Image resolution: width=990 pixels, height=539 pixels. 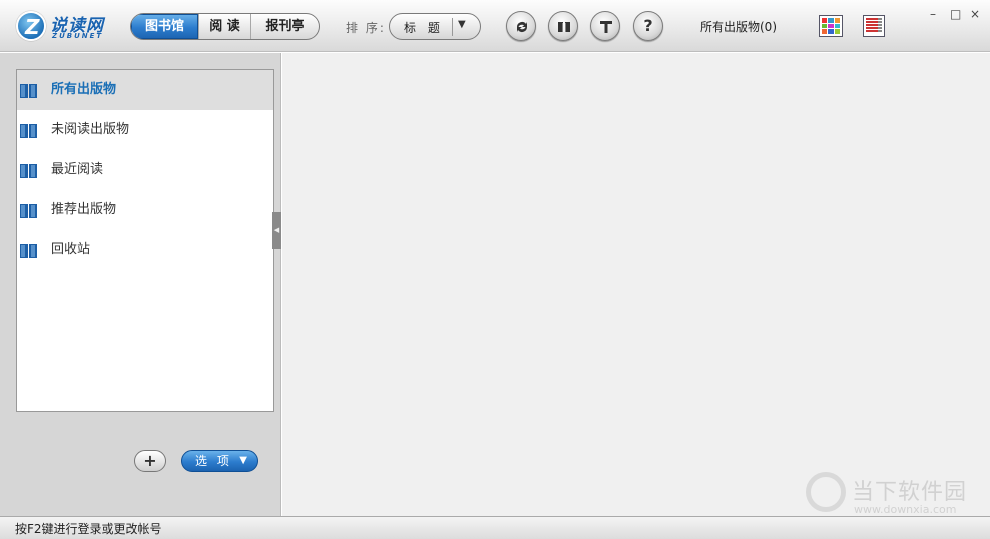 I want to click on list-view-icon, so click(x=874, y=26).